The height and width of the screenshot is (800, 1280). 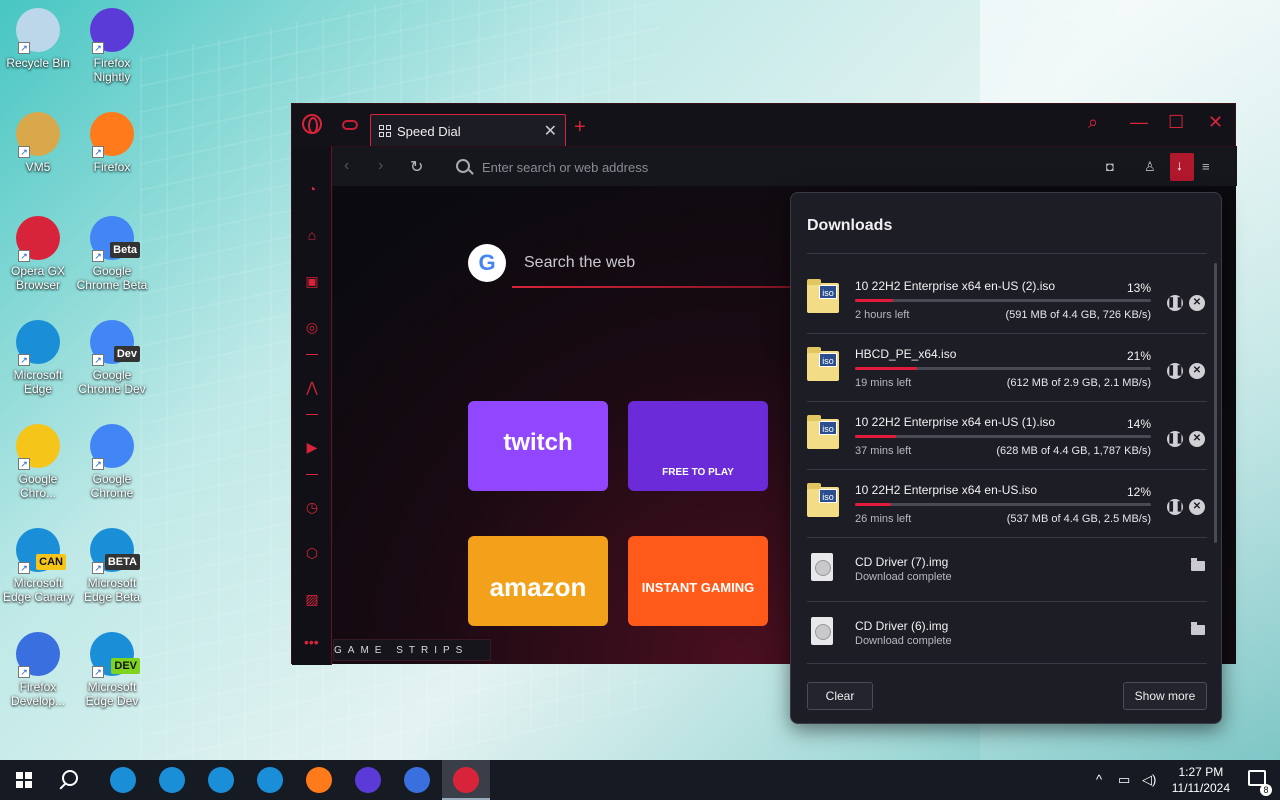 What do you see at coordinates (1201, 780) in the screenshot?
I see `taskbar-clock: 1:27 PM 11/11/2024` at bounding box center [1201, 780].